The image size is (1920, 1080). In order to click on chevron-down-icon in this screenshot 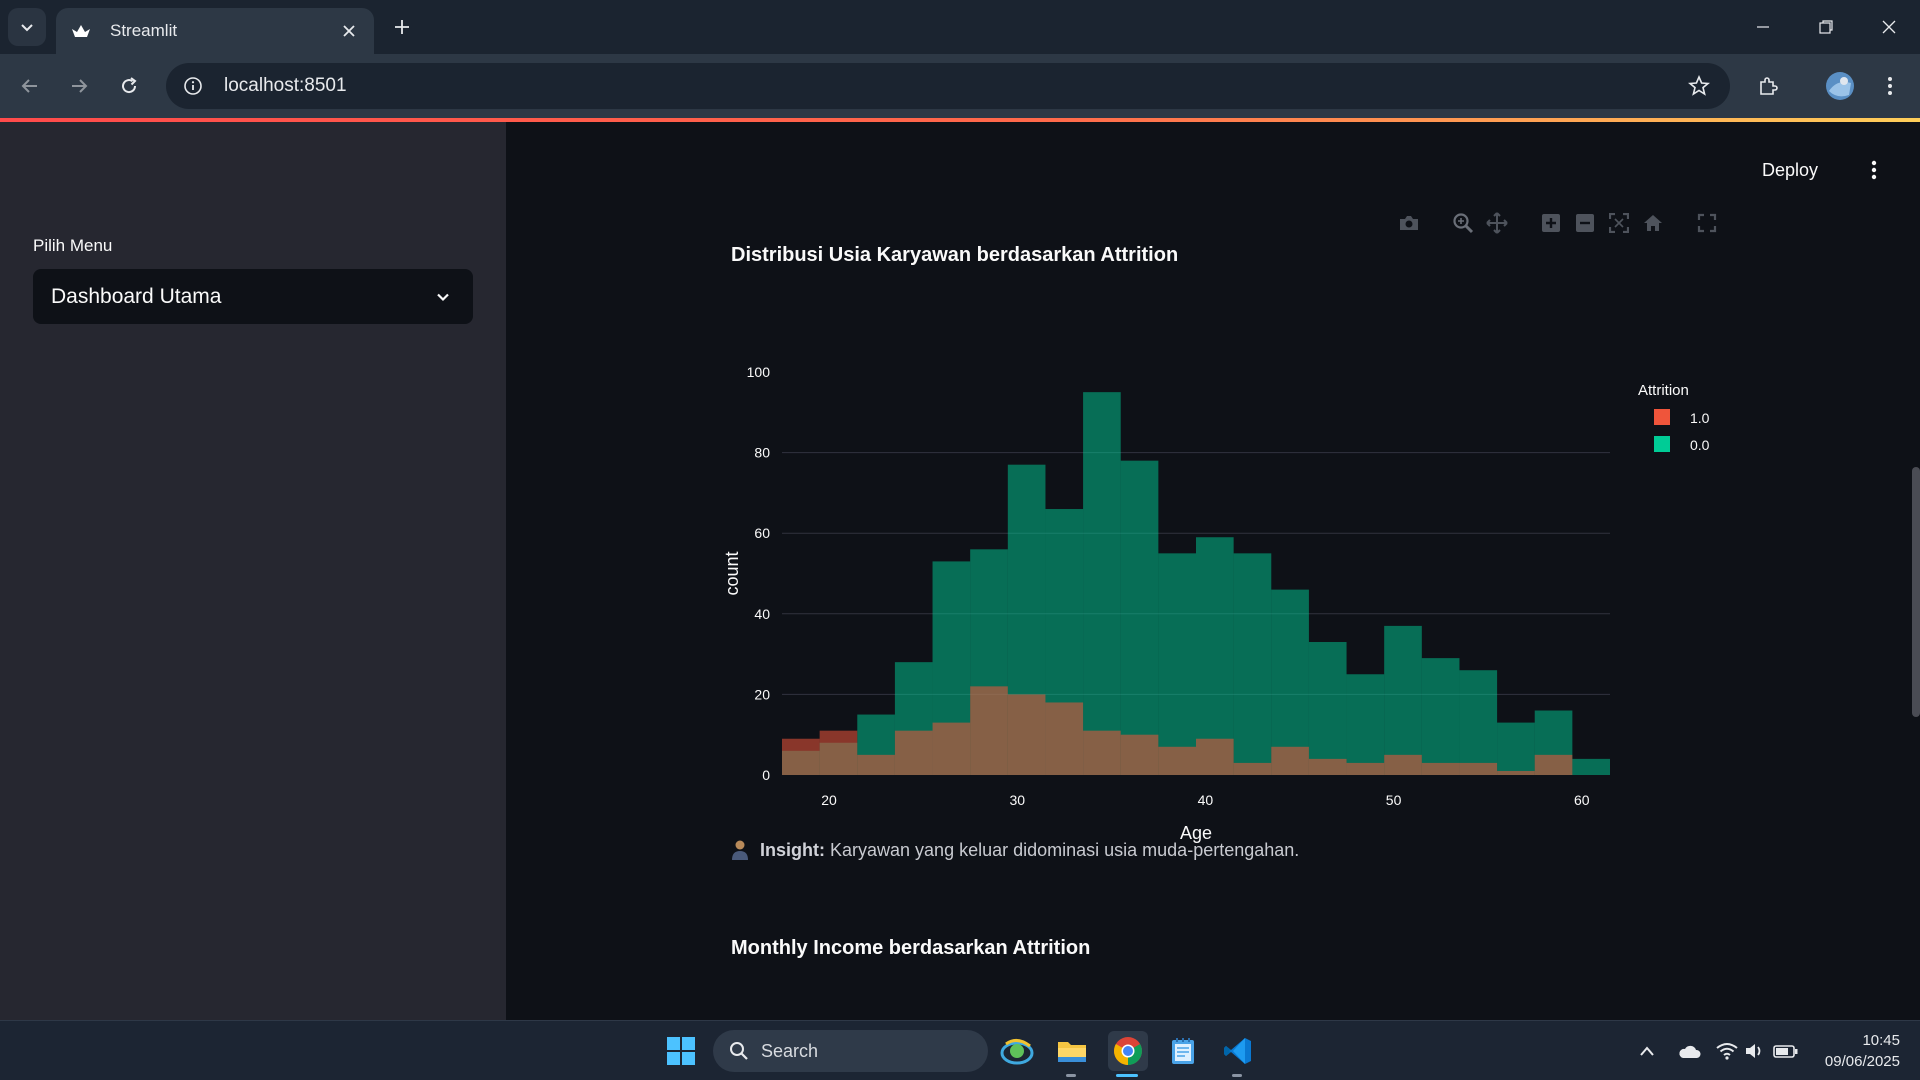, I will do `click(27, 28)`.